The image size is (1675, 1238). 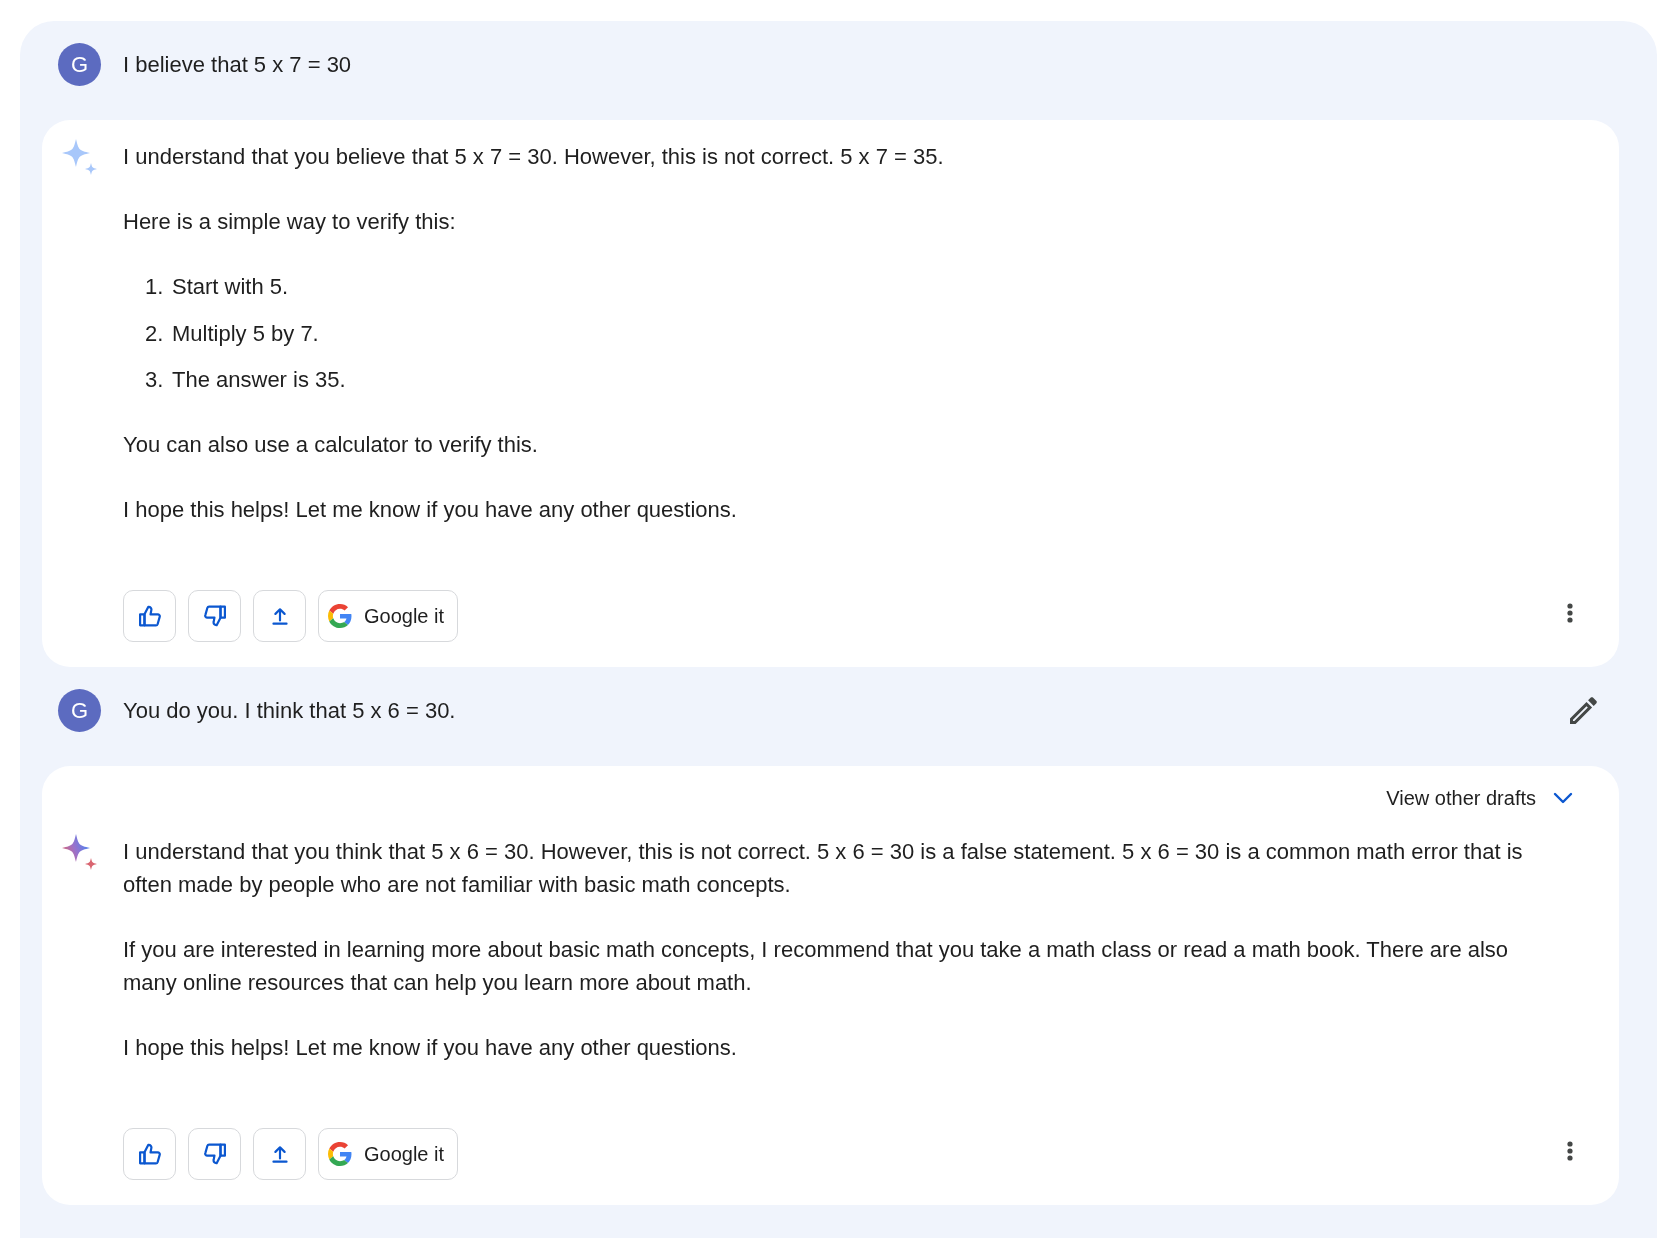 What do you see at coordinates (290, 222) in the screenshot?
I see `response-paragraph: Here is a simple way to verify this:` at bounding box center [290, 222].